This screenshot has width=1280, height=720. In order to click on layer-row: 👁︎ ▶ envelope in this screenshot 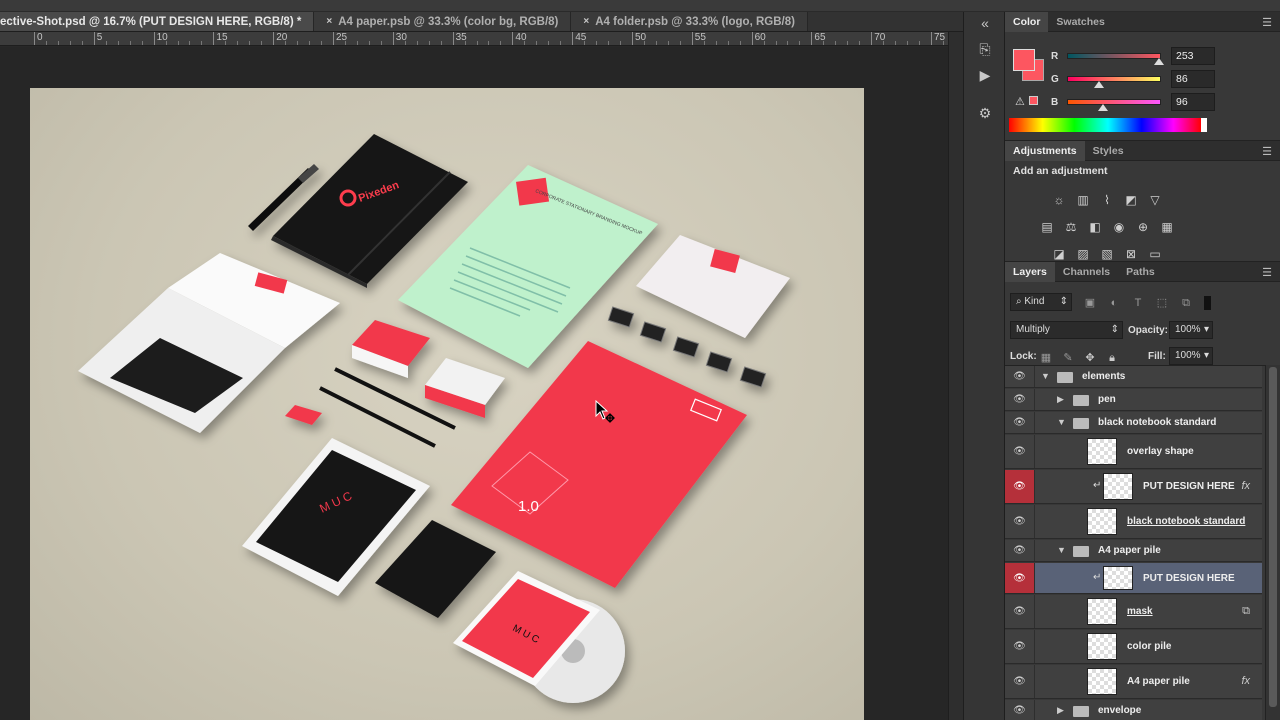, I will do `click(1133, 710)`.